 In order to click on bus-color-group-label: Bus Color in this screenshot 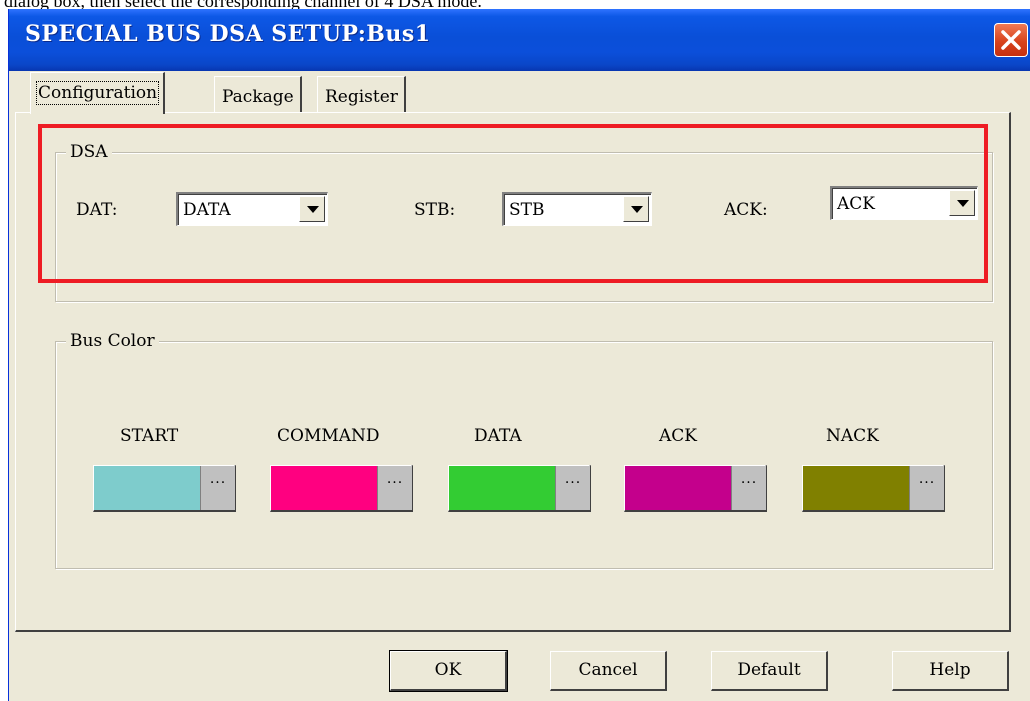, I will do `click(112, 341)`.